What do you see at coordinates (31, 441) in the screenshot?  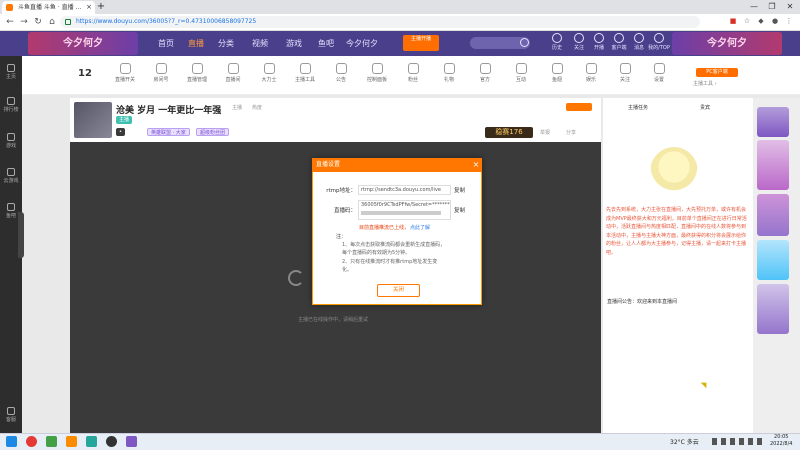 I see `chrome-icon` at bounding box center [31, 441].